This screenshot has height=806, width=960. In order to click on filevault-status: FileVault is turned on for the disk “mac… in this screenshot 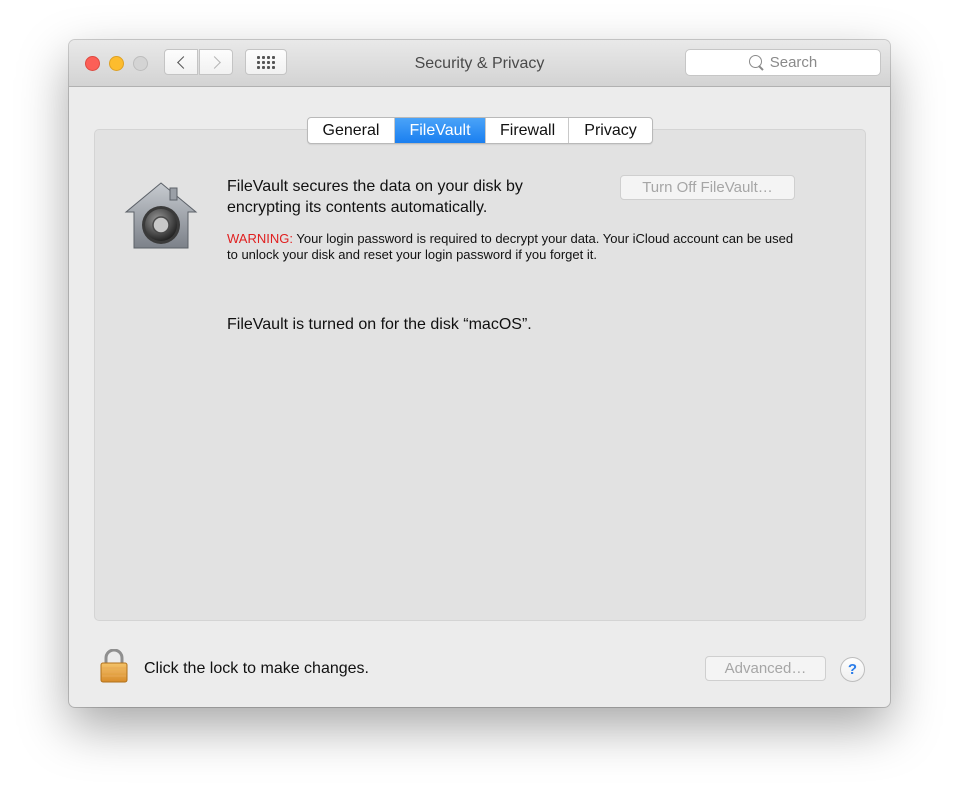, I will do `click(379, 324)`.